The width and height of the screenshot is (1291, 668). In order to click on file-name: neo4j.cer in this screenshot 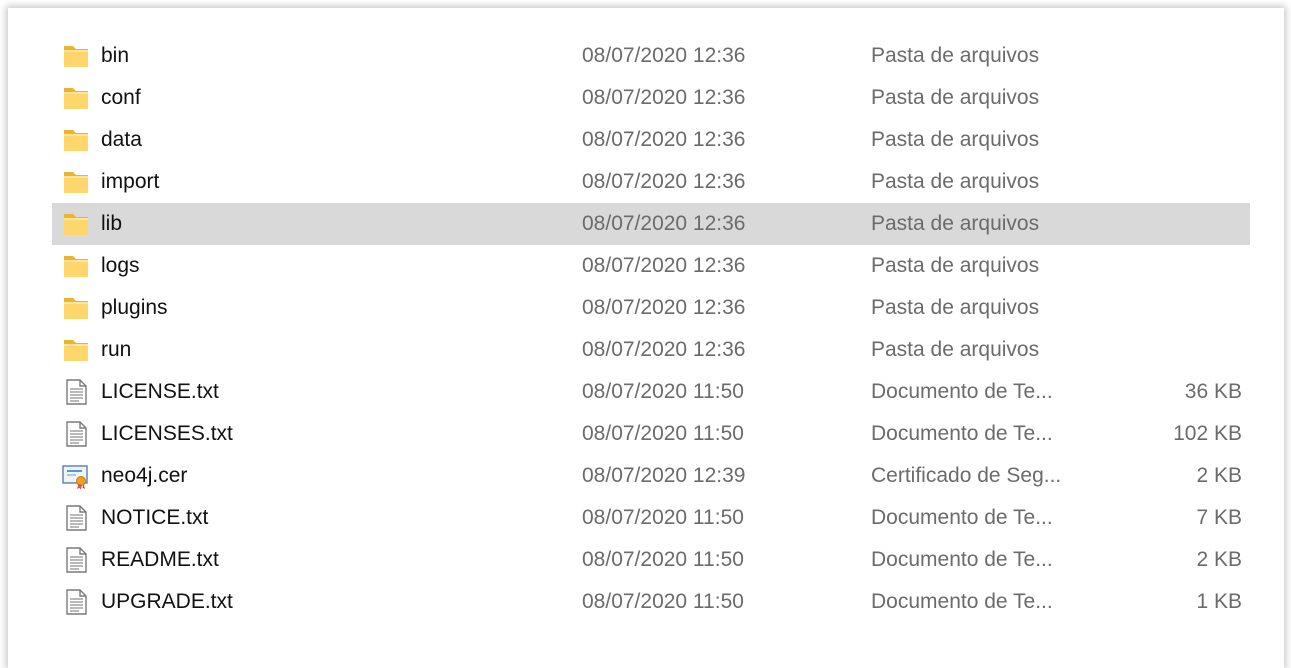, I will do `click(144, 475)`.